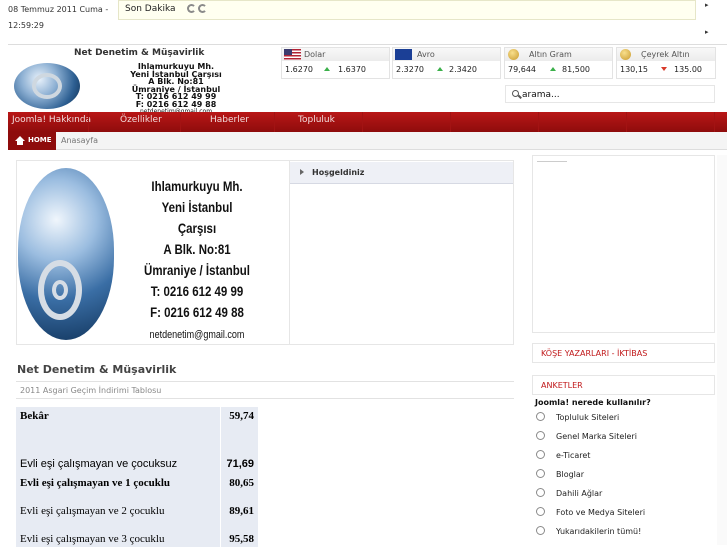  What do you see at coordinates (367, 141) in the screenshot?
I see `breadcrumb: HOME Anasayfa` at bounding box center [367, 141].